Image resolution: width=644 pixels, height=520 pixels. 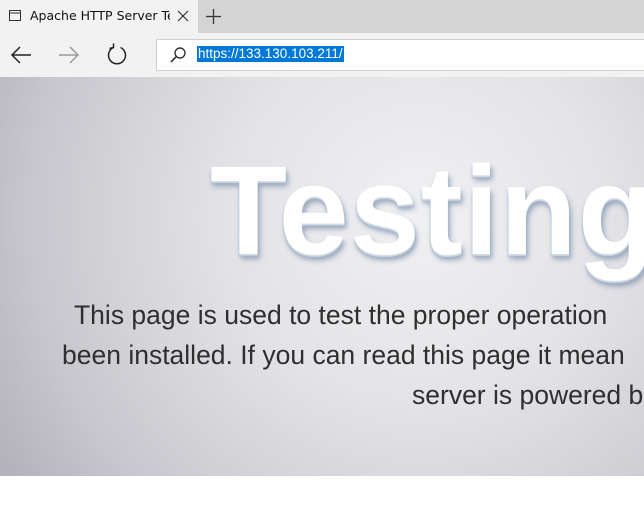 I want to click on navigation-bar: https://133.130.103.211/, so click(x=322, y=55).